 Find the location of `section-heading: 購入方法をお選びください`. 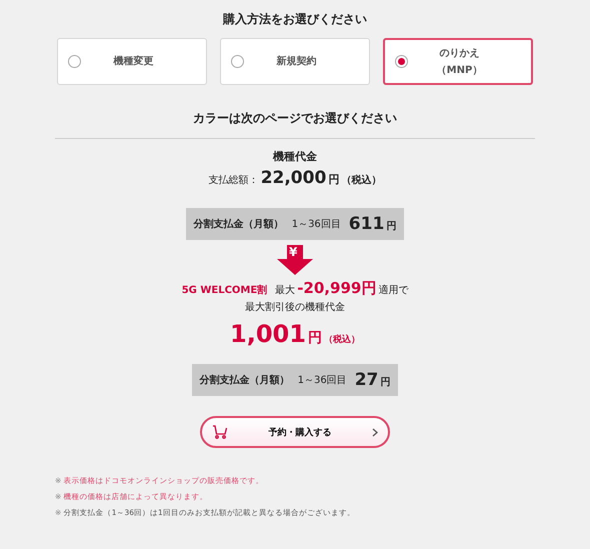

section-heading: 購入方法をお選びください is located at coordinates (295, 19).